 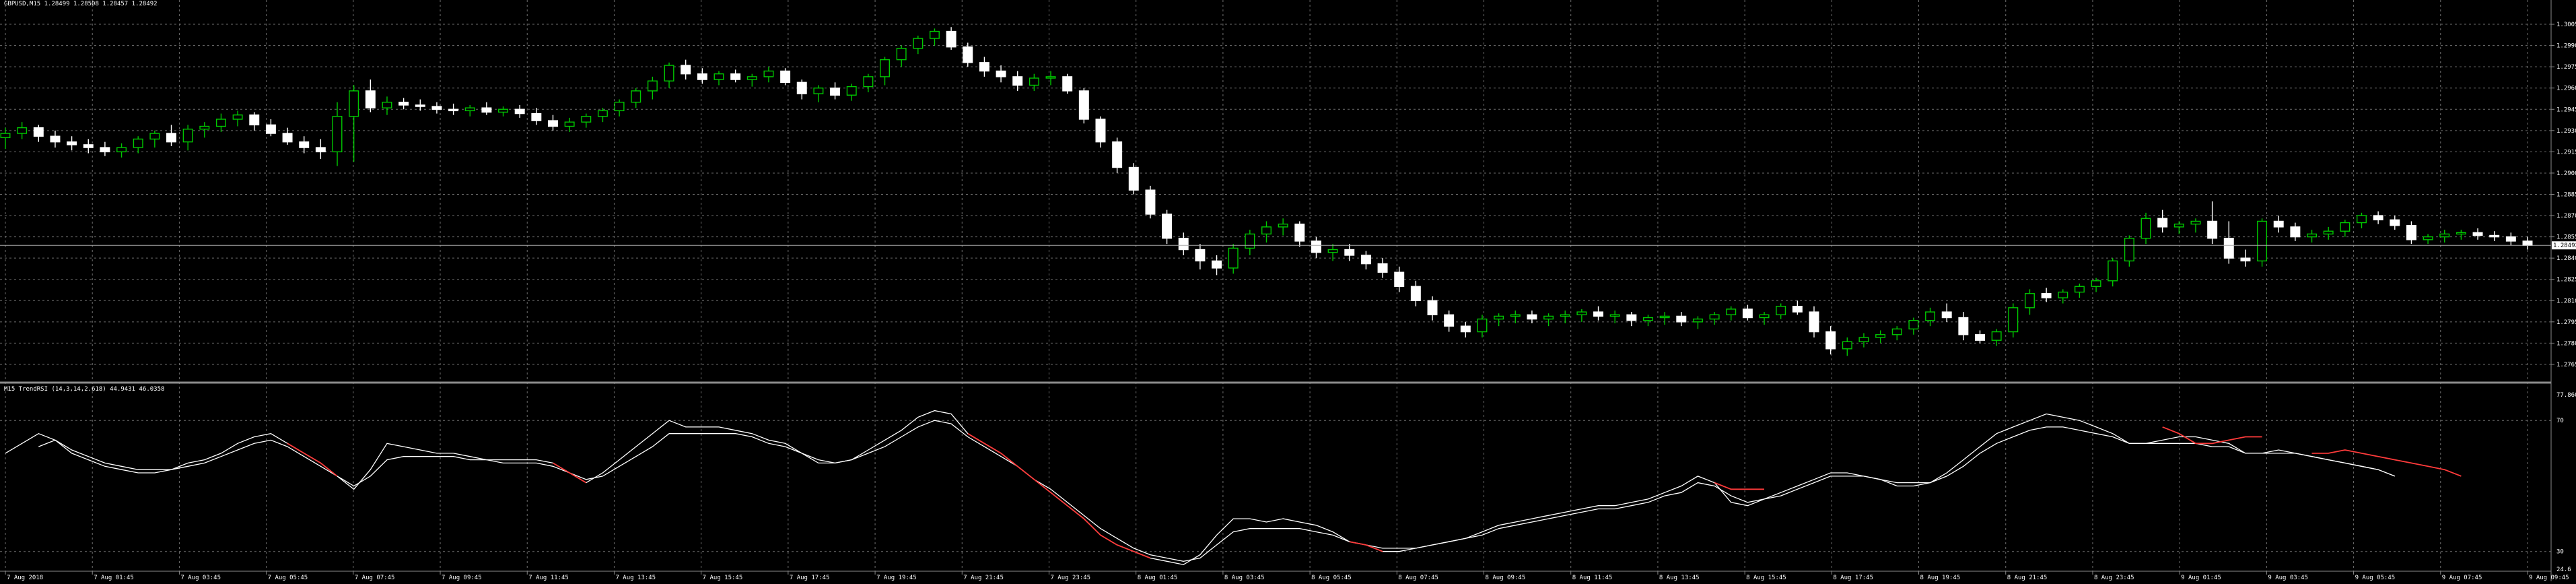 I want to click on price-tick-label: 1.2930, so click(x=2566, y=131).